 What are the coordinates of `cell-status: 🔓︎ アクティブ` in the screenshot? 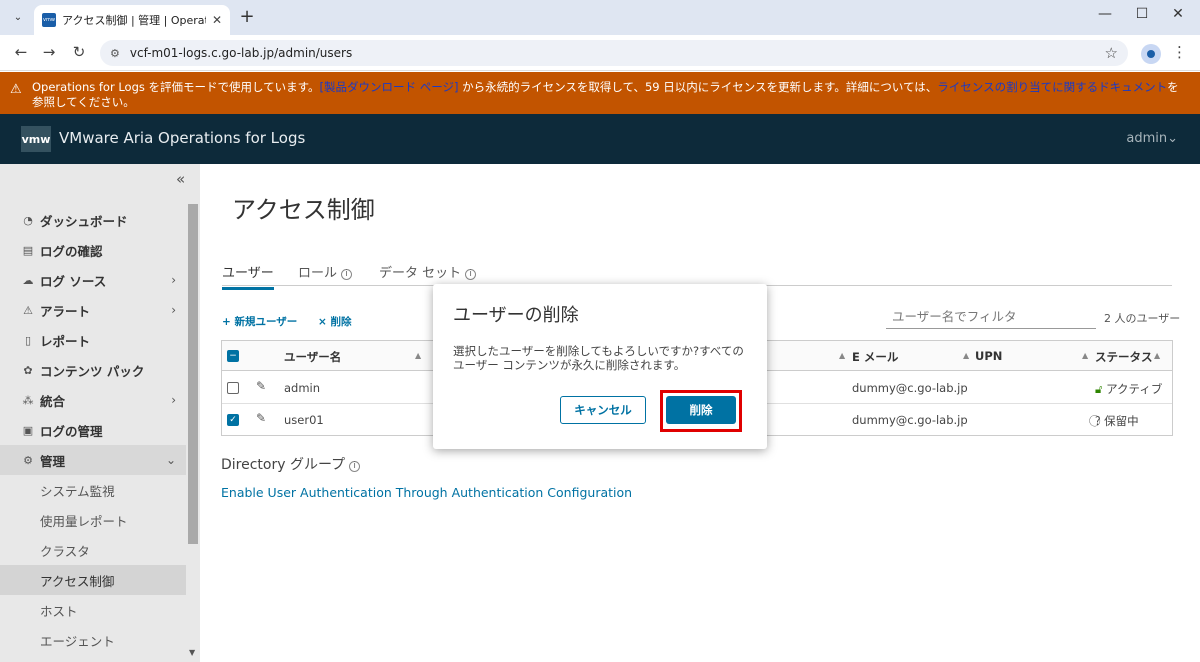 It's located at (1128, 389).